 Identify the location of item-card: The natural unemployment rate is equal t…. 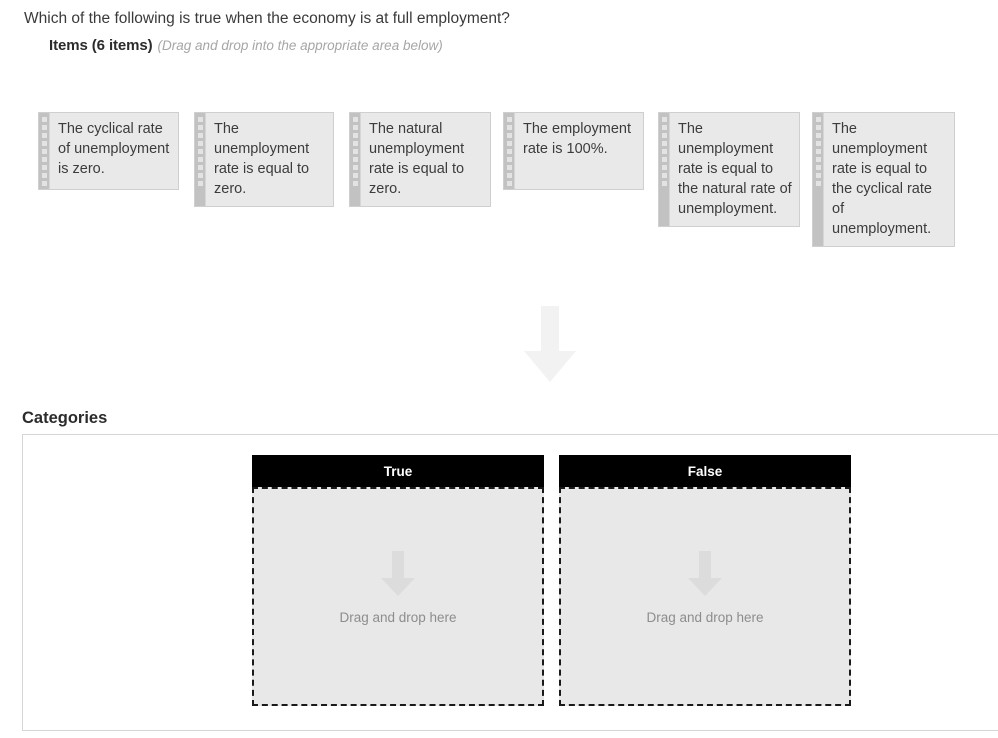
(420, 159).